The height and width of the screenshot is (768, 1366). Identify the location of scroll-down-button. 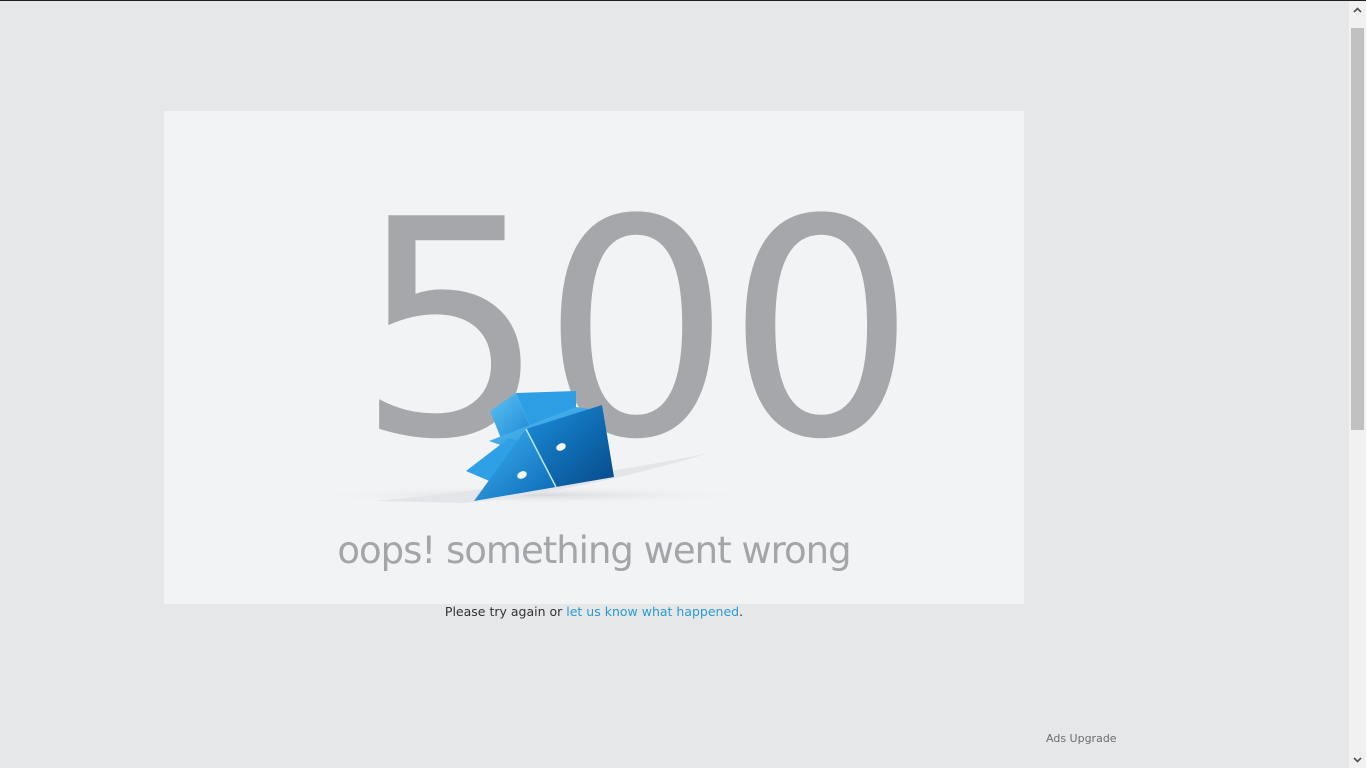
(1357, 759).